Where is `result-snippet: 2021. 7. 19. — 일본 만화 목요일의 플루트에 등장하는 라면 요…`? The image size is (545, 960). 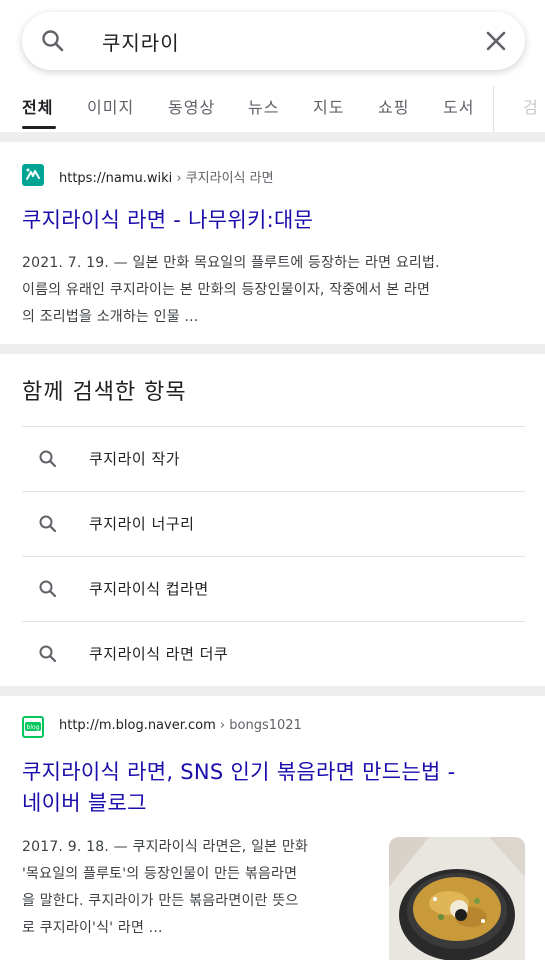
result-snippet: 2021. 7. 19. — 일본 만화 목요일의 플루트에 등장하는 라면 요… is located at coordinates (231, 290).